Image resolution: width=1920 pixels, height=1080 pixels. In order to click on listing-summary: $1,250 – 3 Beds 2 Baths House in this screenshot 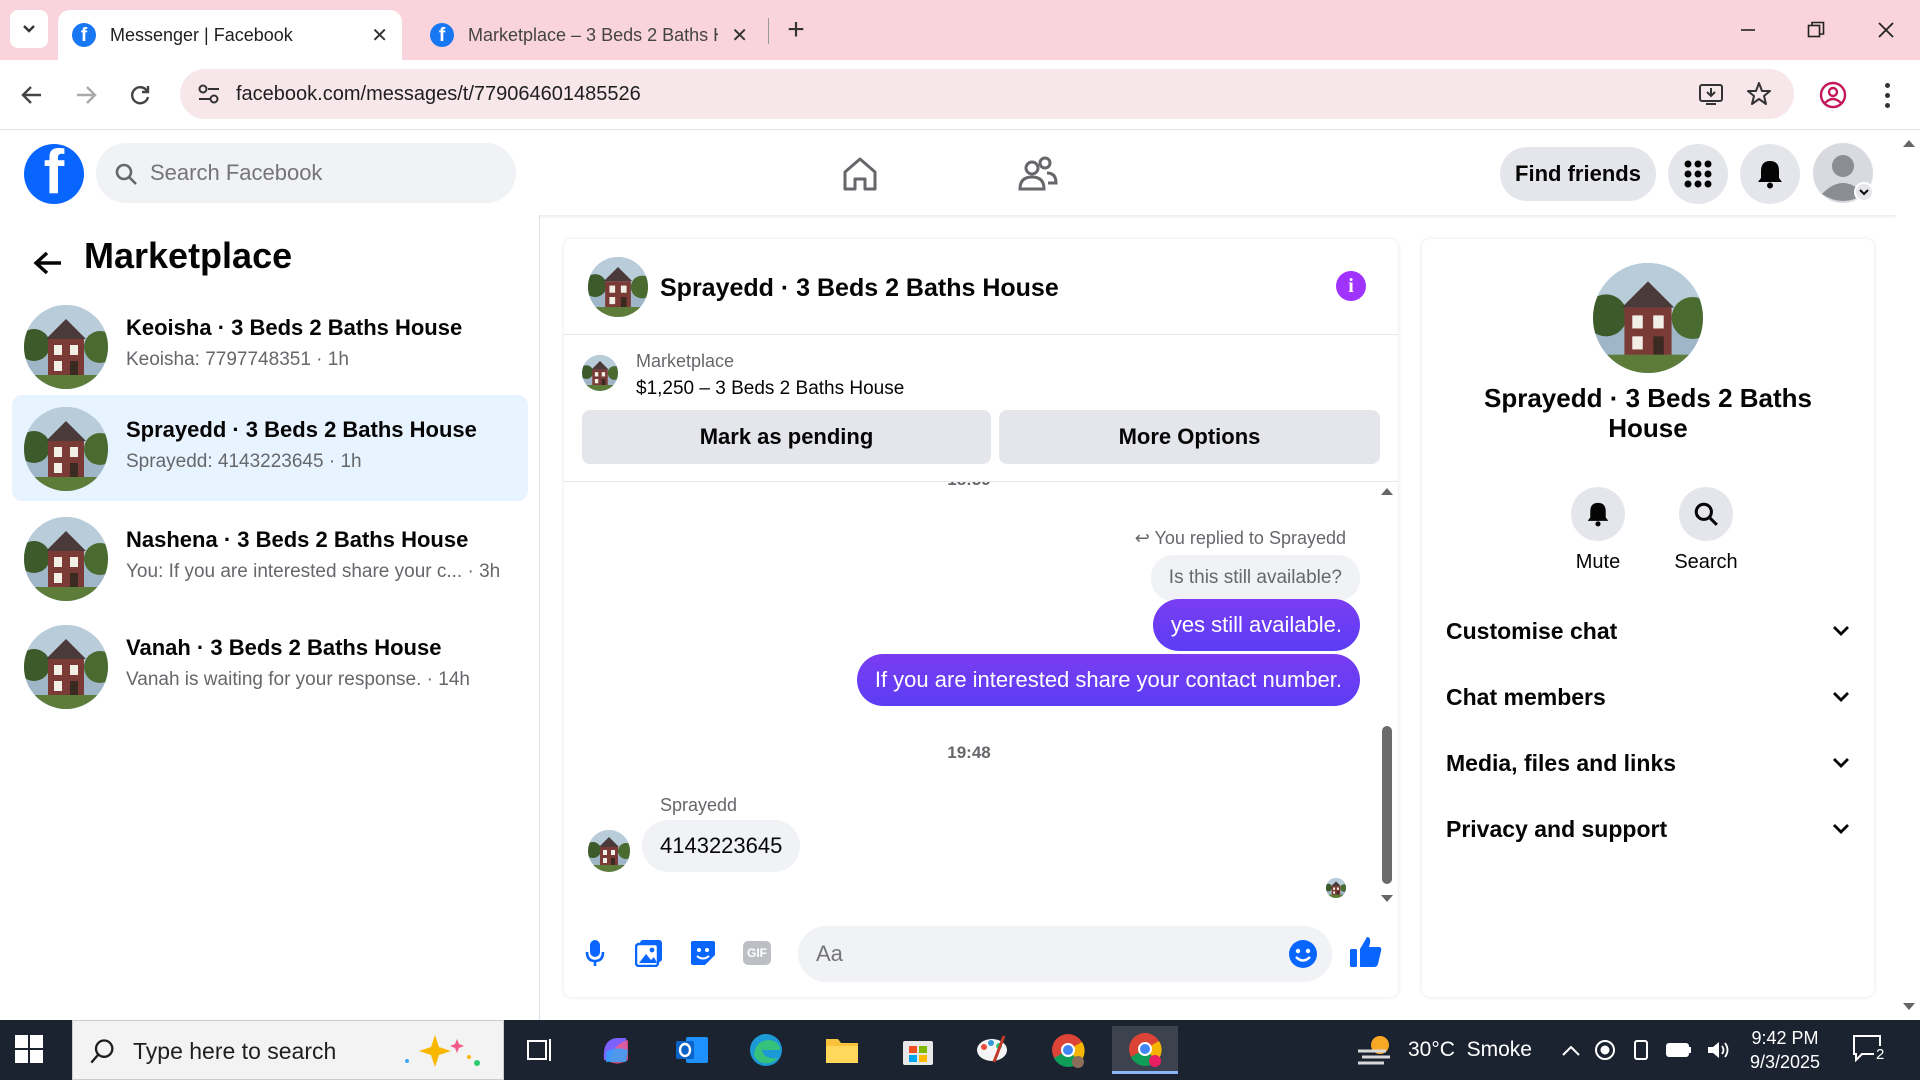, I will do `click(770, 389)`.